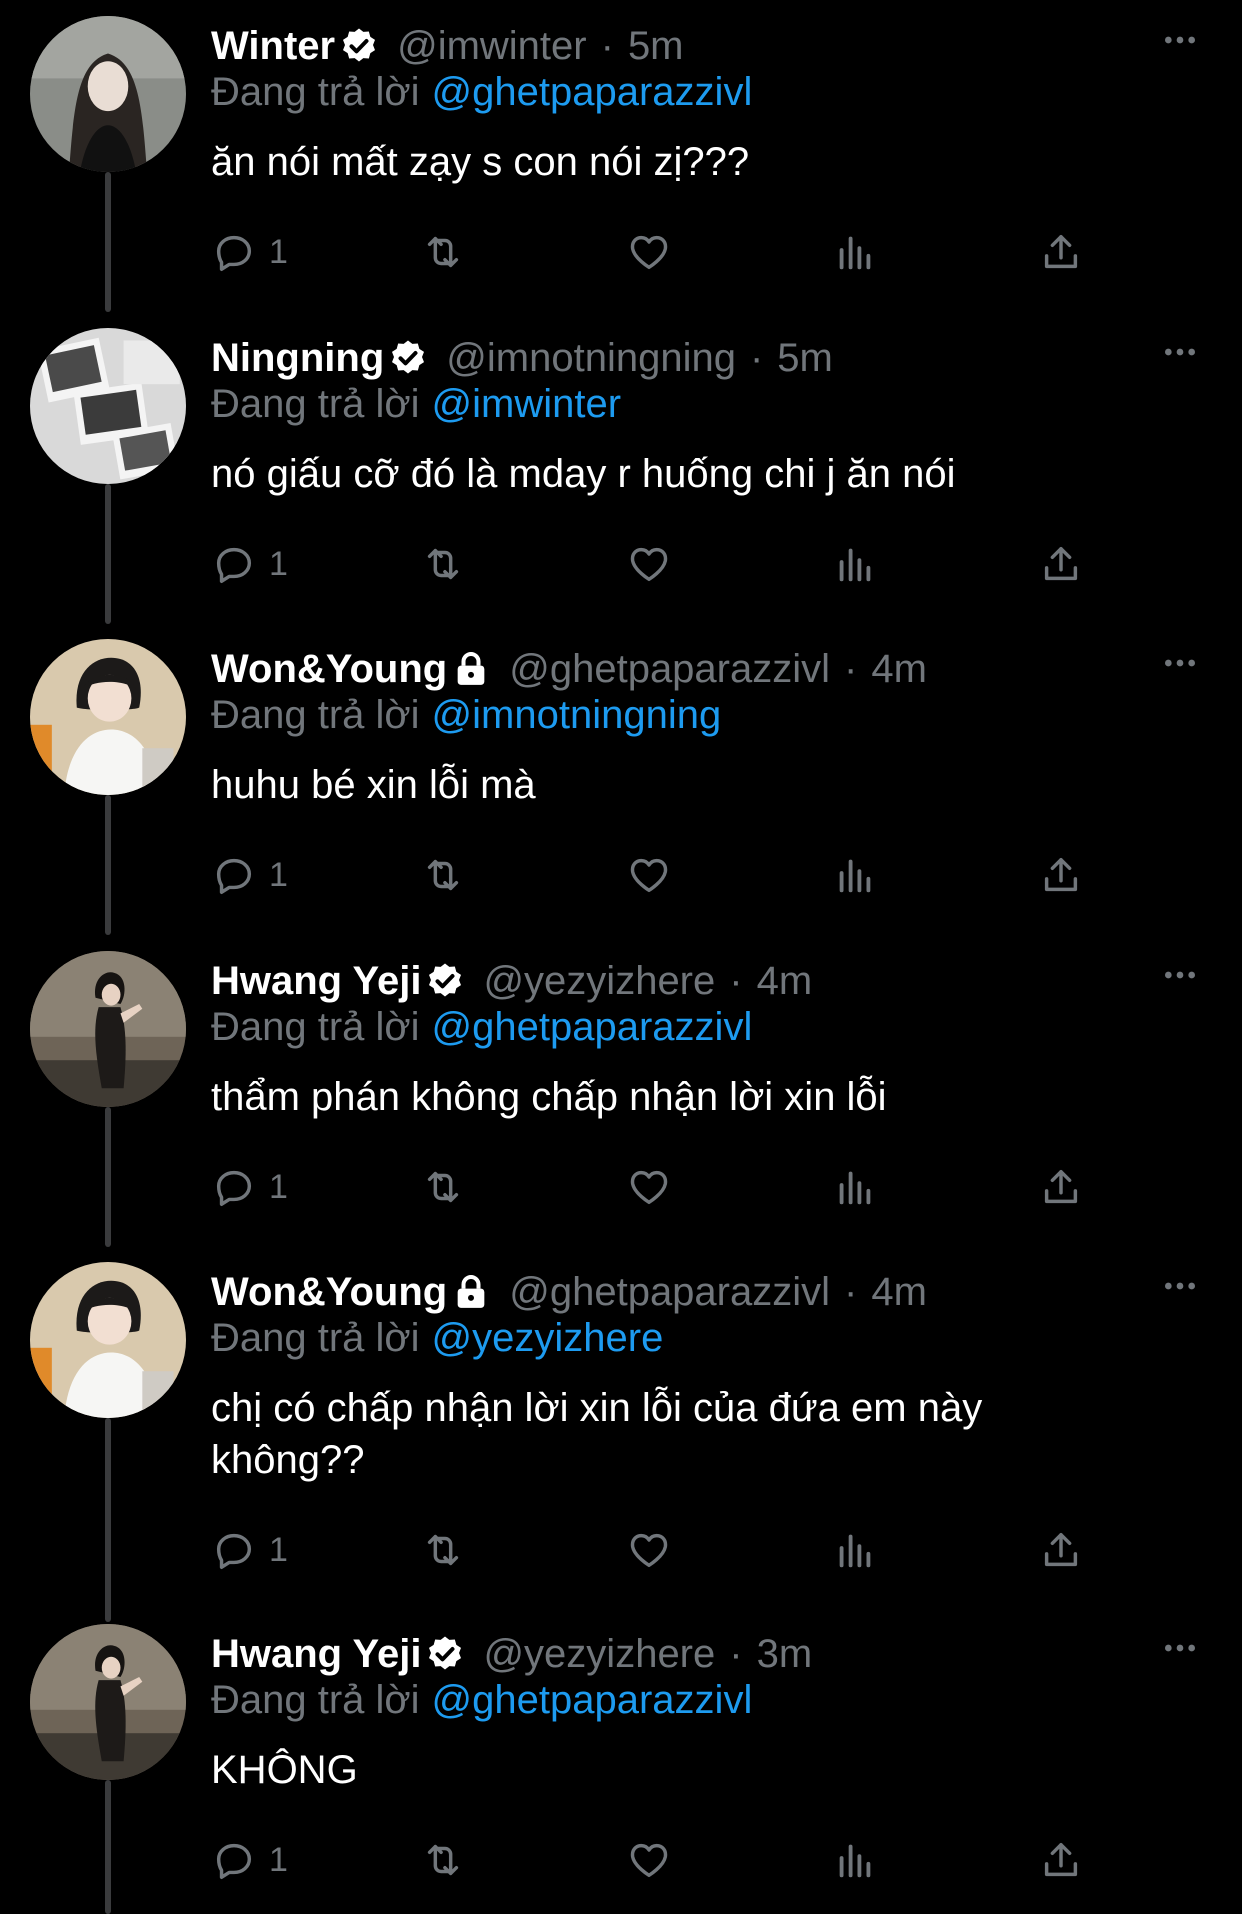  Describe the element at coordinates (548, 1338) in the screenshot. I see `mention-link: @yezyizhere` at that location.